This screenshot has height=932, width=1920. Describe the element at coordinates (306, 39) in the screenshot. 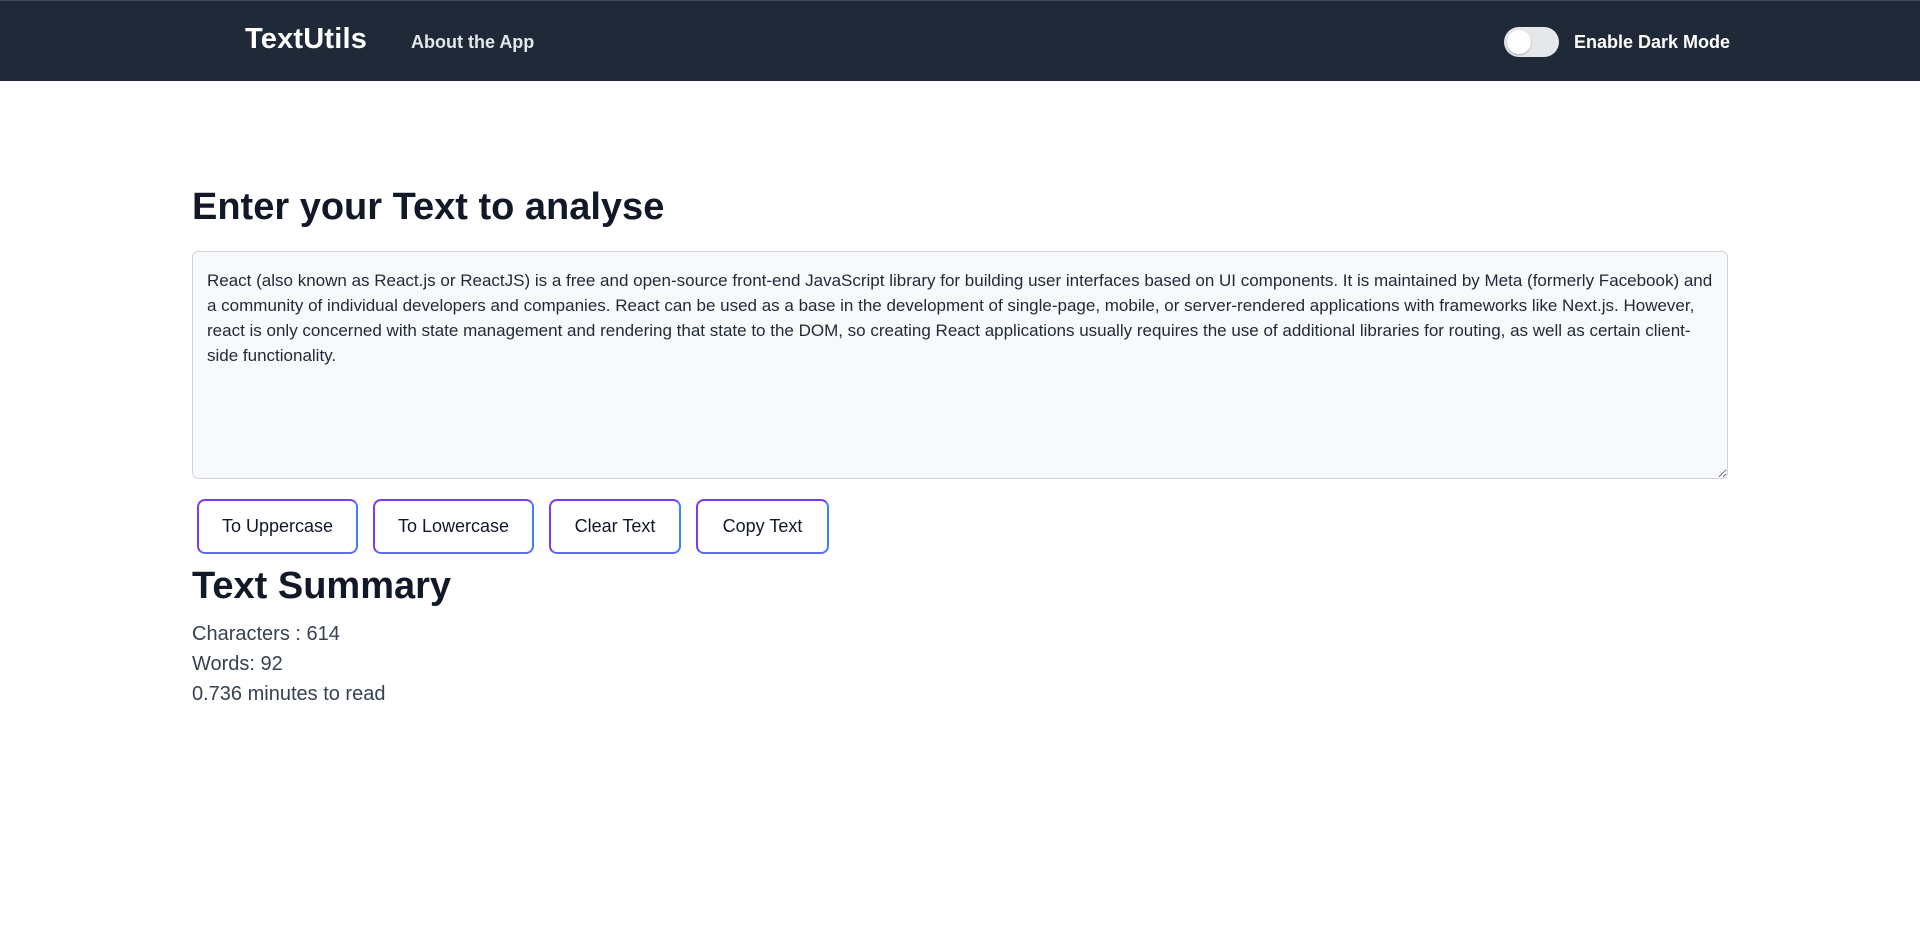

I see `brand-logo-link: TextUtils` at that location.